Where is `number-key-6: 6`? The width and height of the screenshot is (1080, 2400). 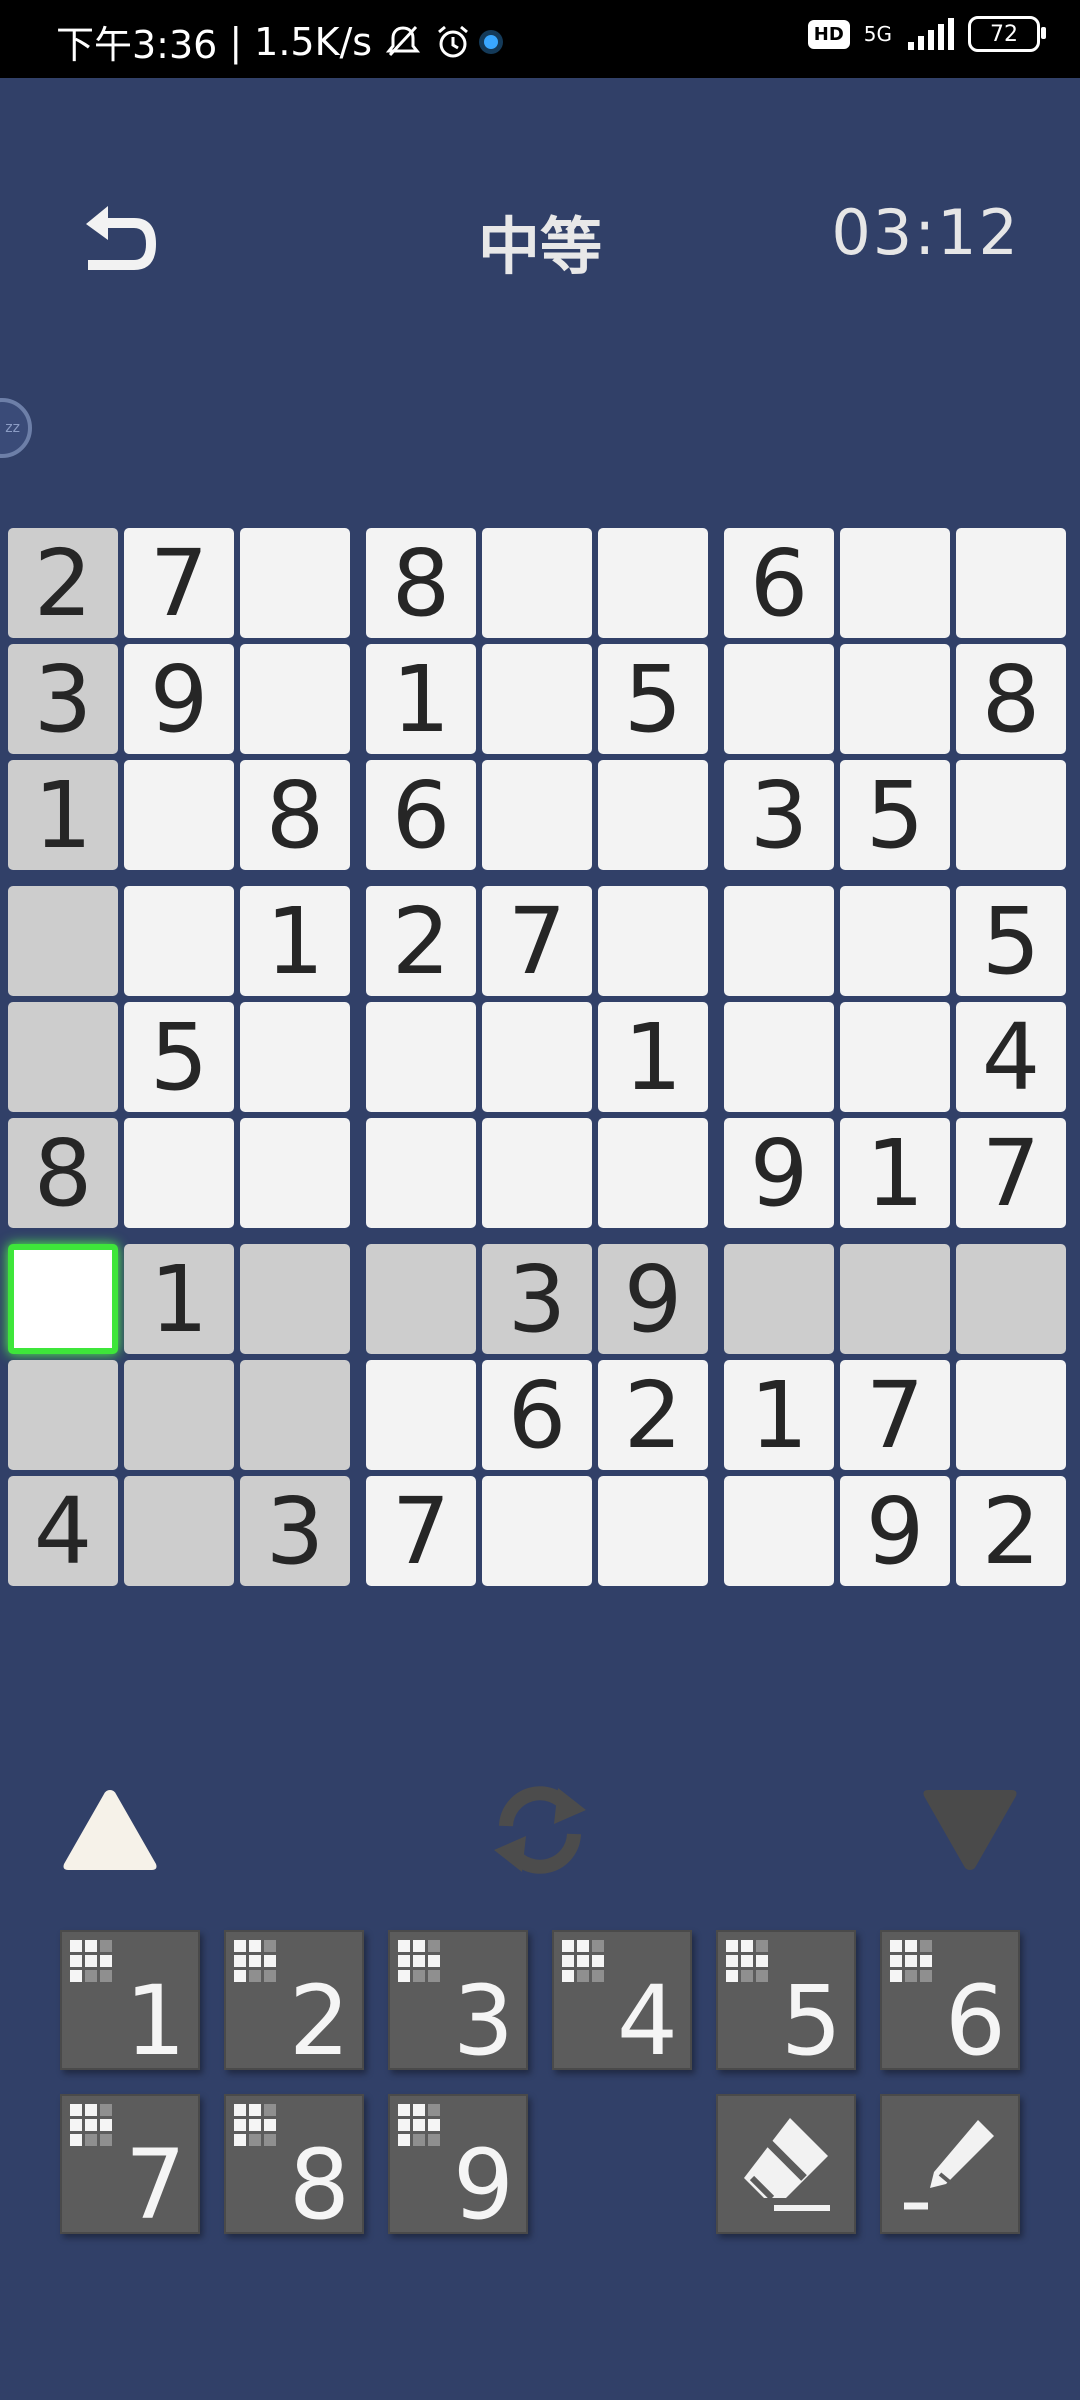
number-key-6: 6 is located at coordinates (950, 2003).